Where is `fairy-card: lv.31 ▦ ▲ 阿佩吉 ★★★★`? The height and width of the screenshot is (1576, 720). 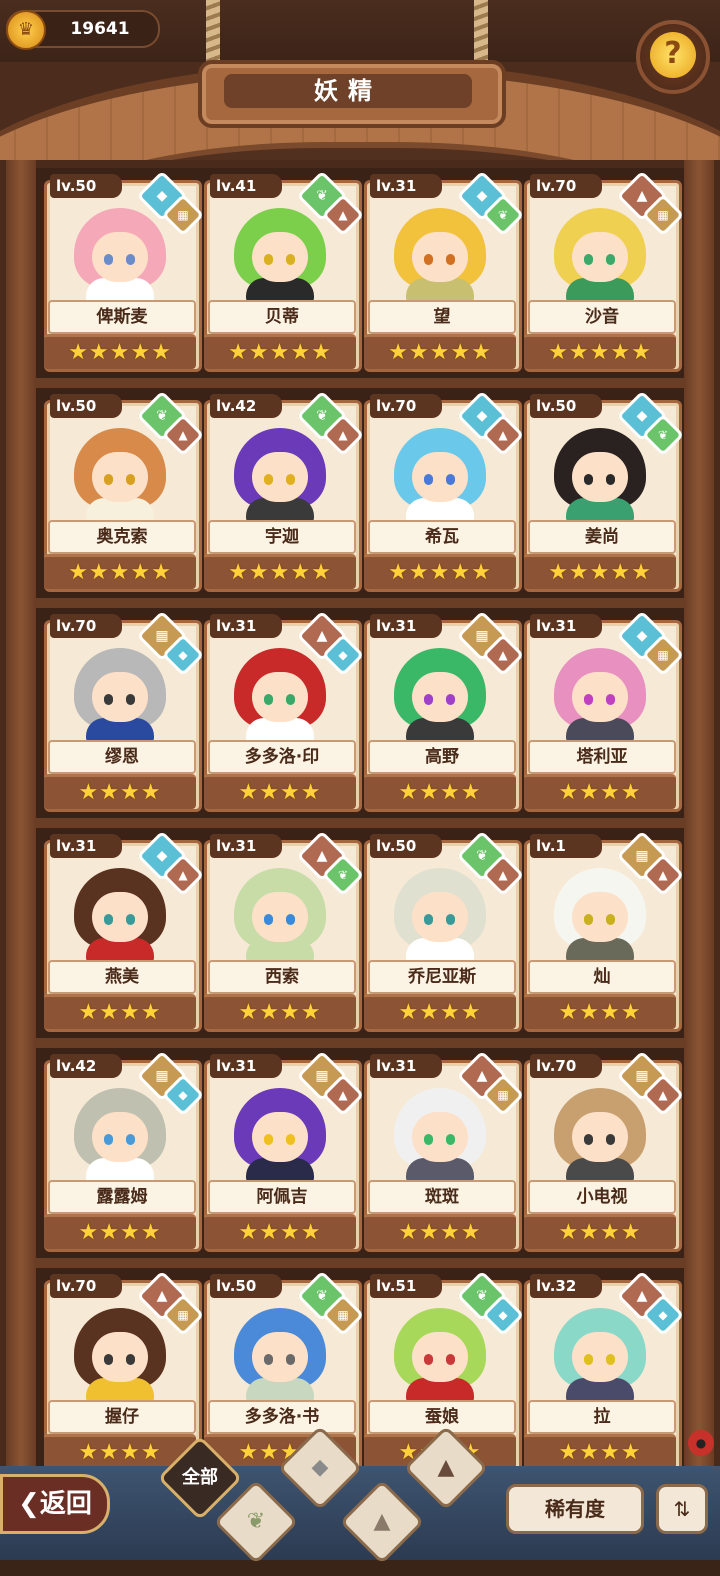 fairy-card: lv.31 ▦ ▲ 阿佩吉 ★★★★ is located at coordinates (284, 1154).